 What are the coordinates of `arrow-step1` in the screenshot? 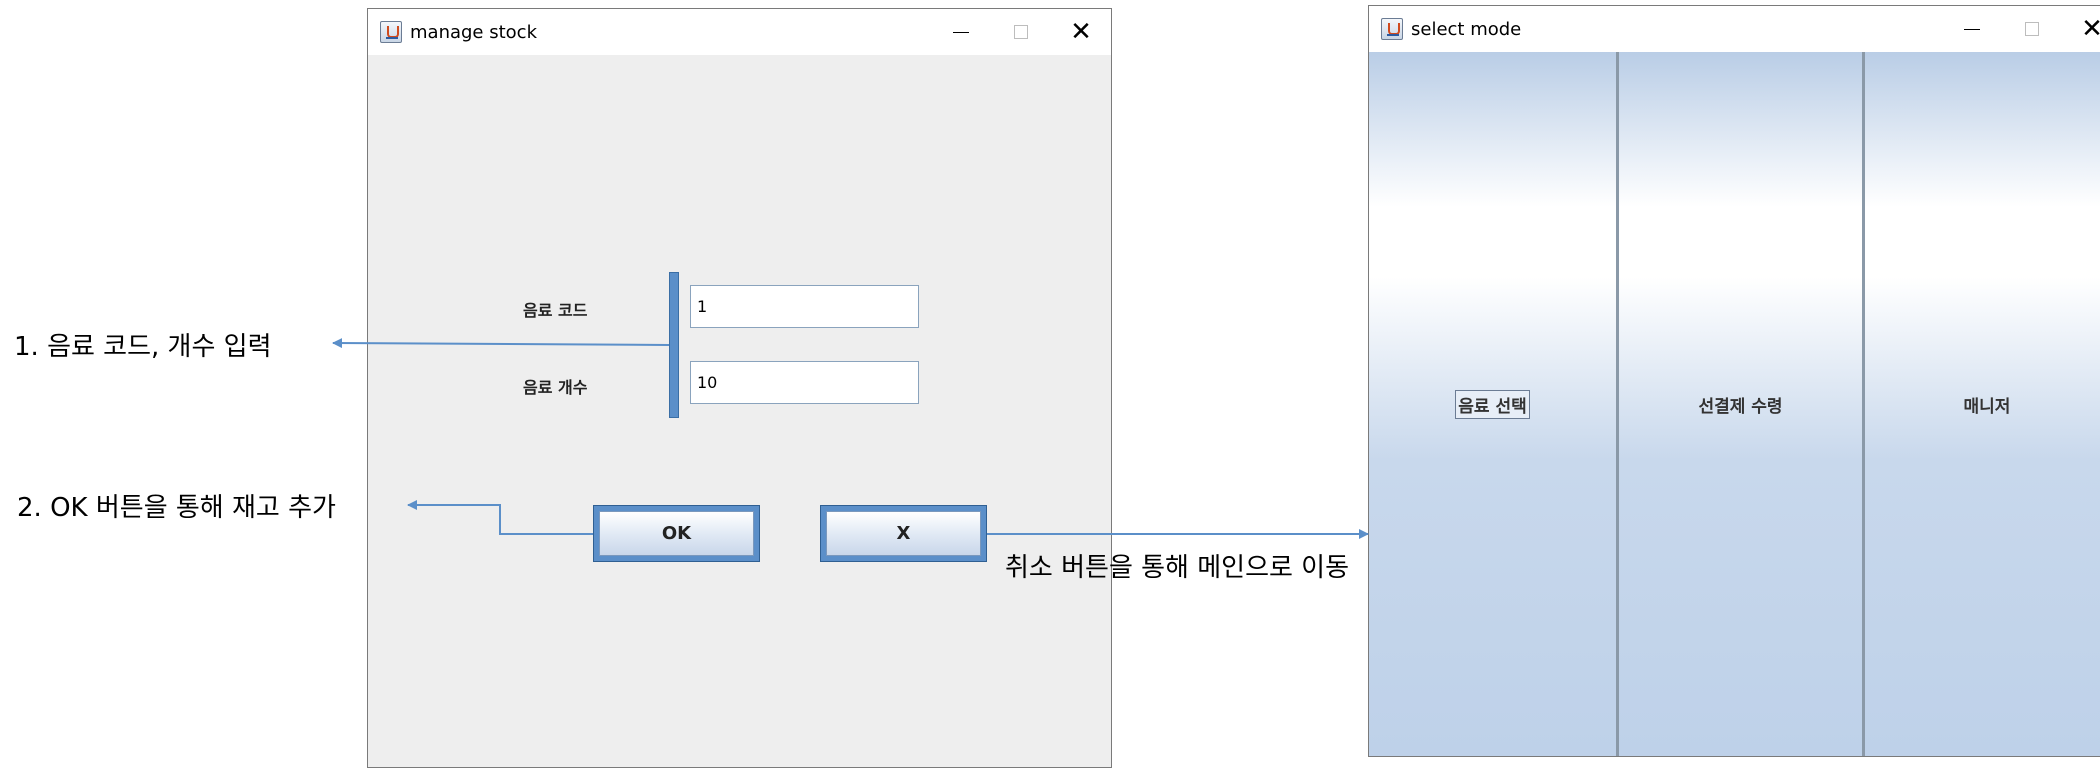 It's located at (501, 343).